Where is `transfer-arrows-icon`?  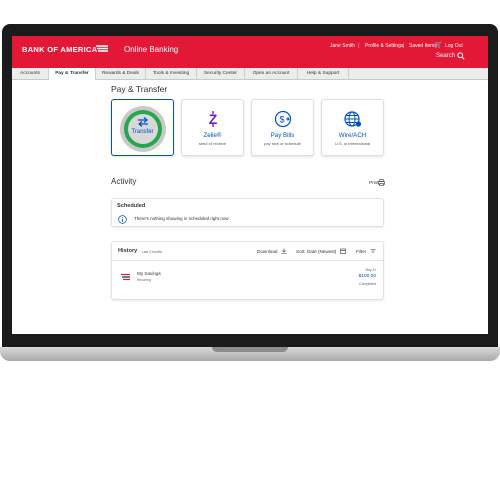 transfer-arrows-icon is located at coordinates (143, 122).